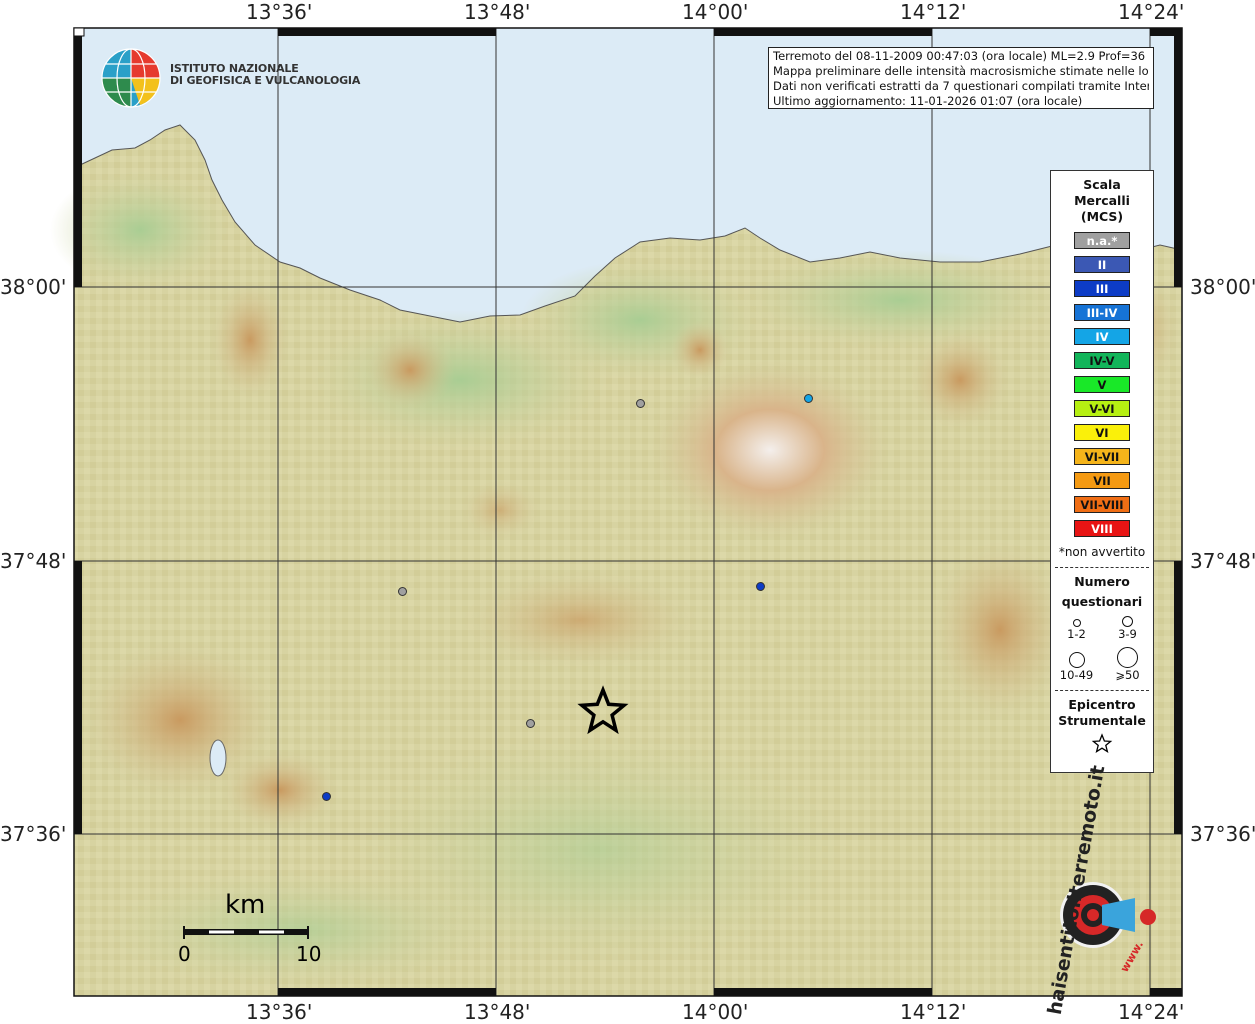 This screenshot has height=1024, width=1255. Describe the element at coordinates (1102, 408) in the screenshot. I see `intensity-swatch: V-VI` at that location.